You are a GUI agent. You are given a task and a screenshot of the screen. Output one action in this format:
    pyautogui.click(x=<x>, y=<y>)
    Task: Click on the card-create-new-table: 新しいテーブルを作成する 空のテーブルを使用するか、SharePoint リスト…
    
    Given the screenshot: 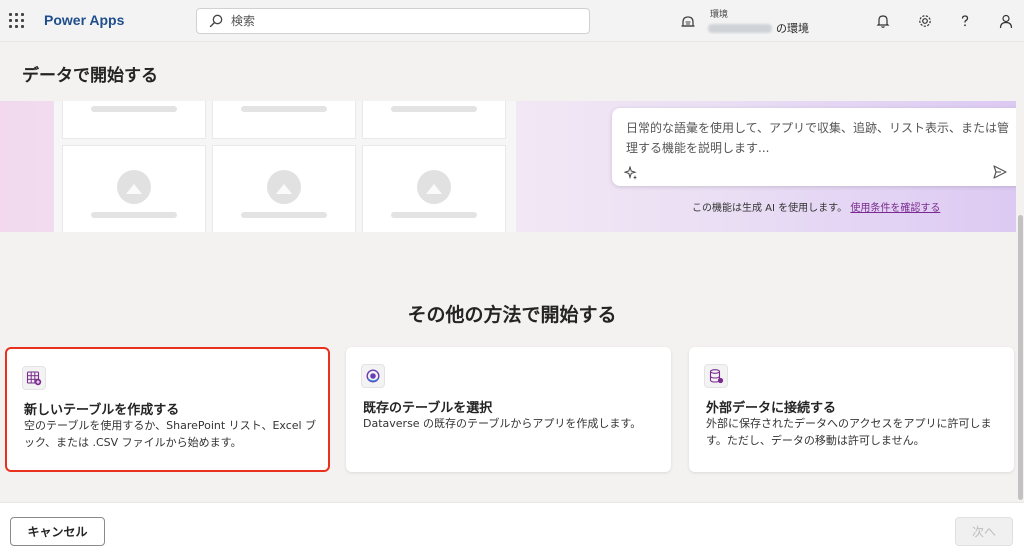 What is the action you would take?
    pyautogui.click(x=167, y=409)
    